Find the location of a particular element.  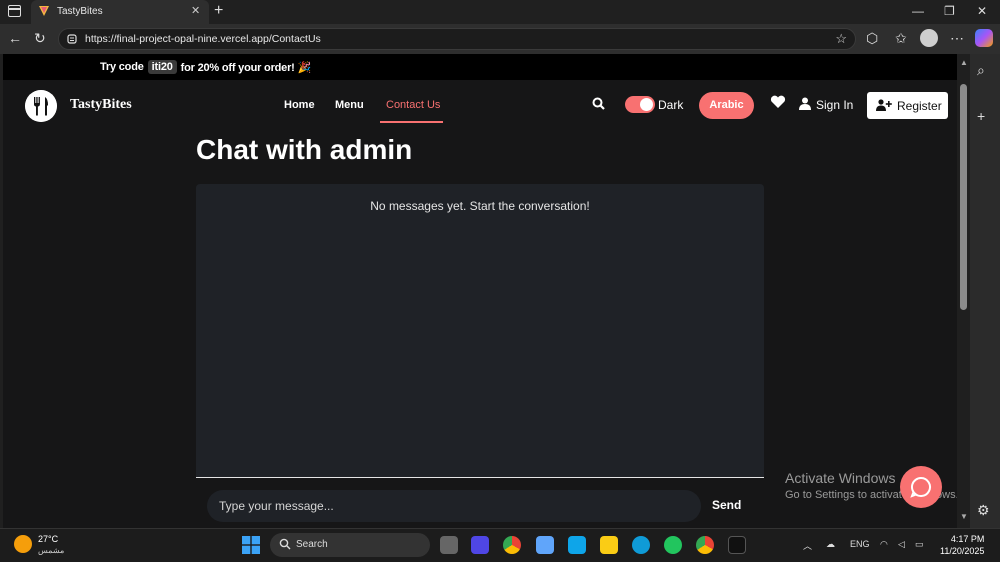

clock-date: 11/20/2025 is located at coordinates (962, 551).